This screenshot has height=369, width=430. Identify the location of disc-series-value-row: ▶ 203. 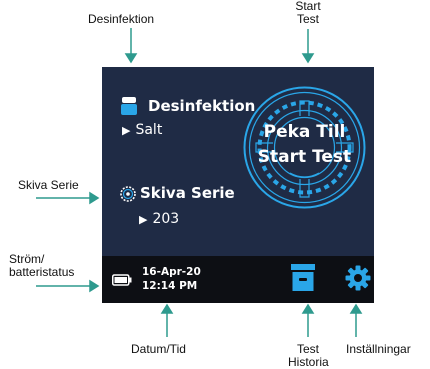
(159, 219).